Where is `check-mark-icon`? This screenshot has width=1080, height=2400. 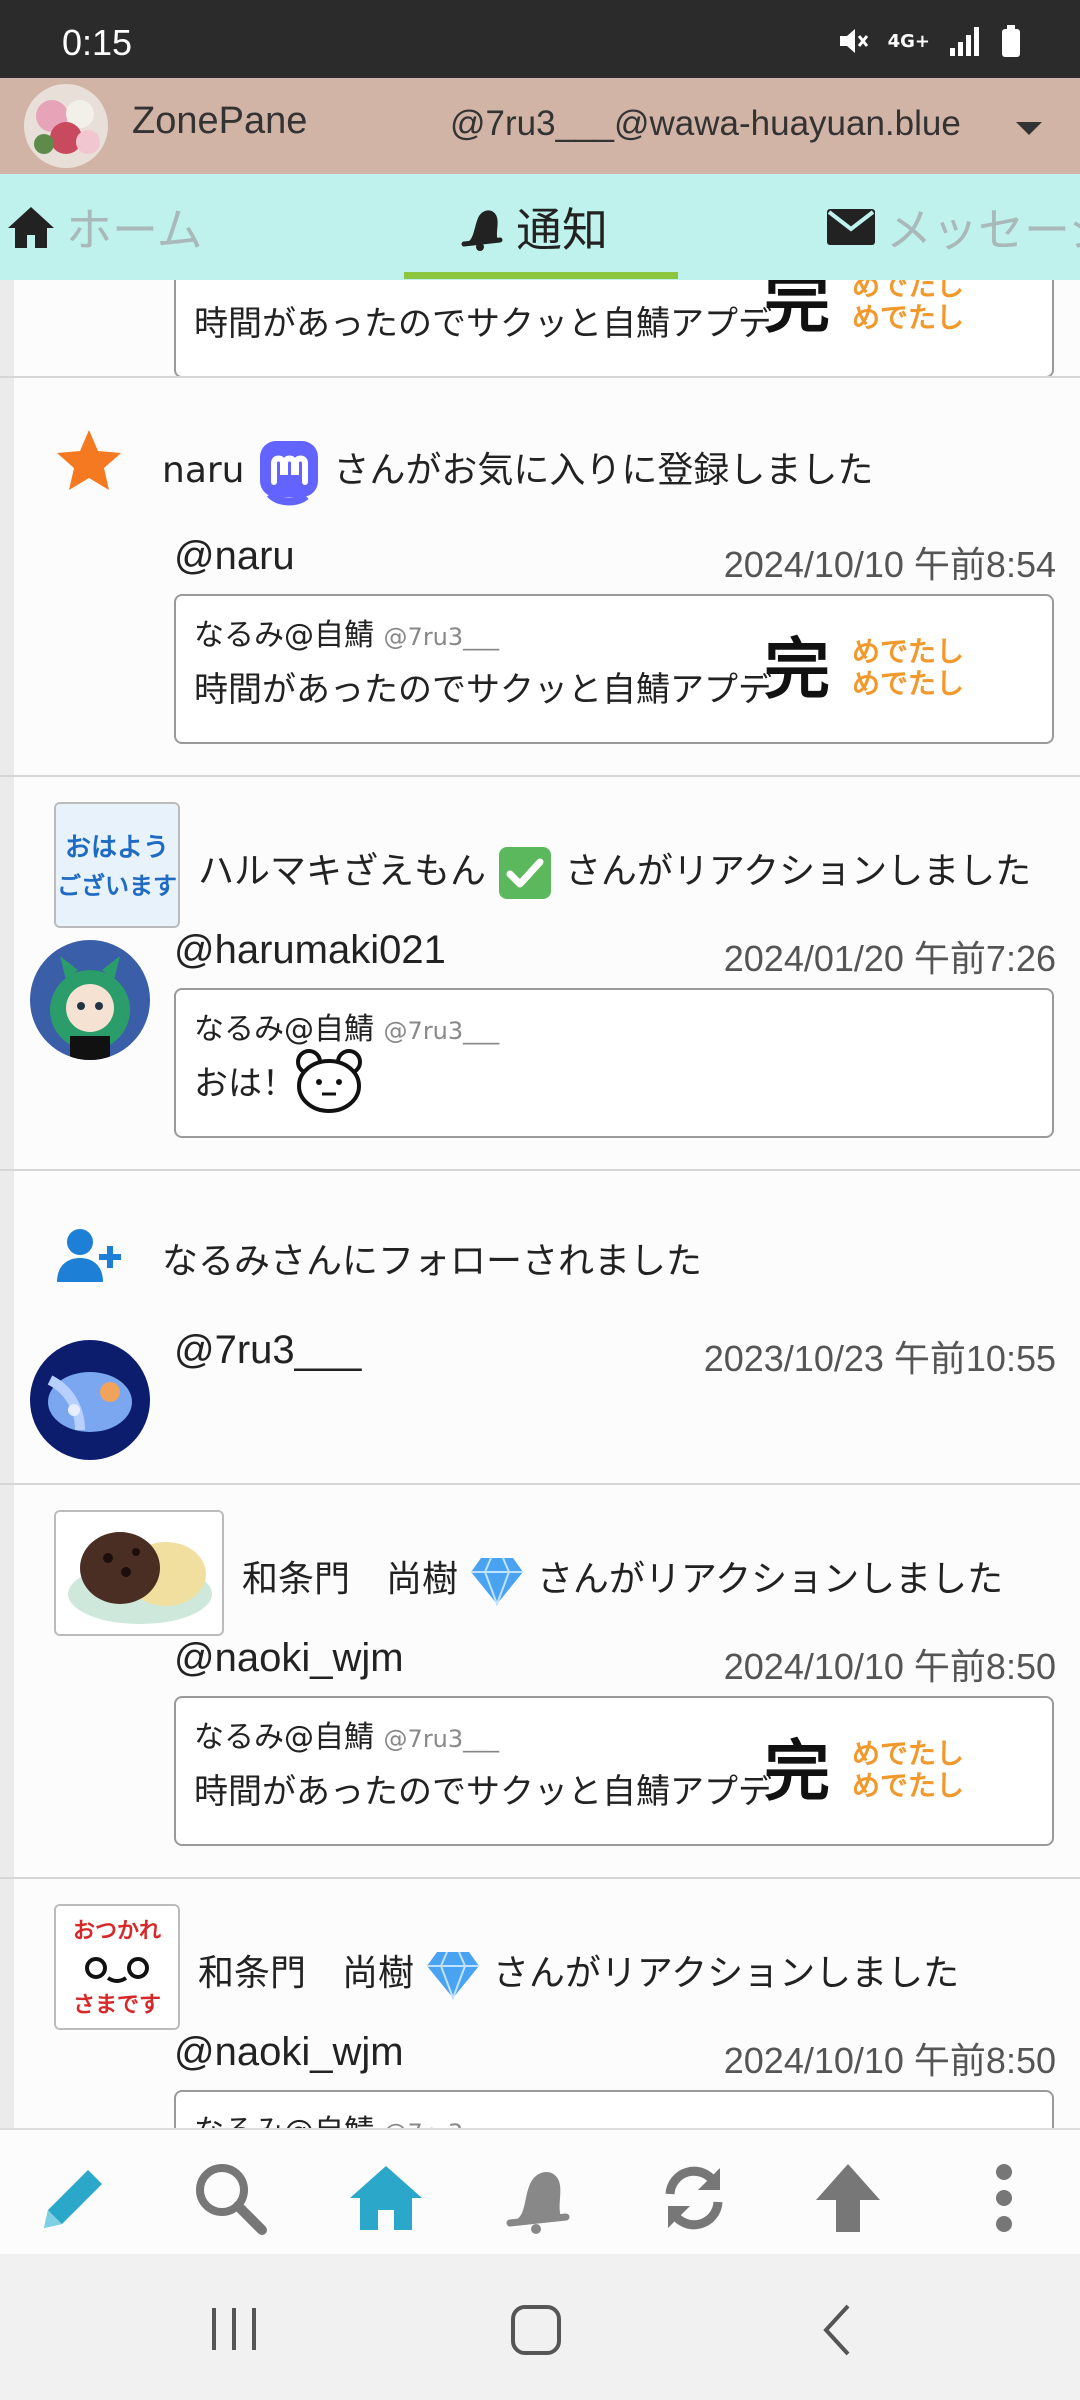
check-mark-icon is located at coordinates (525, 873).